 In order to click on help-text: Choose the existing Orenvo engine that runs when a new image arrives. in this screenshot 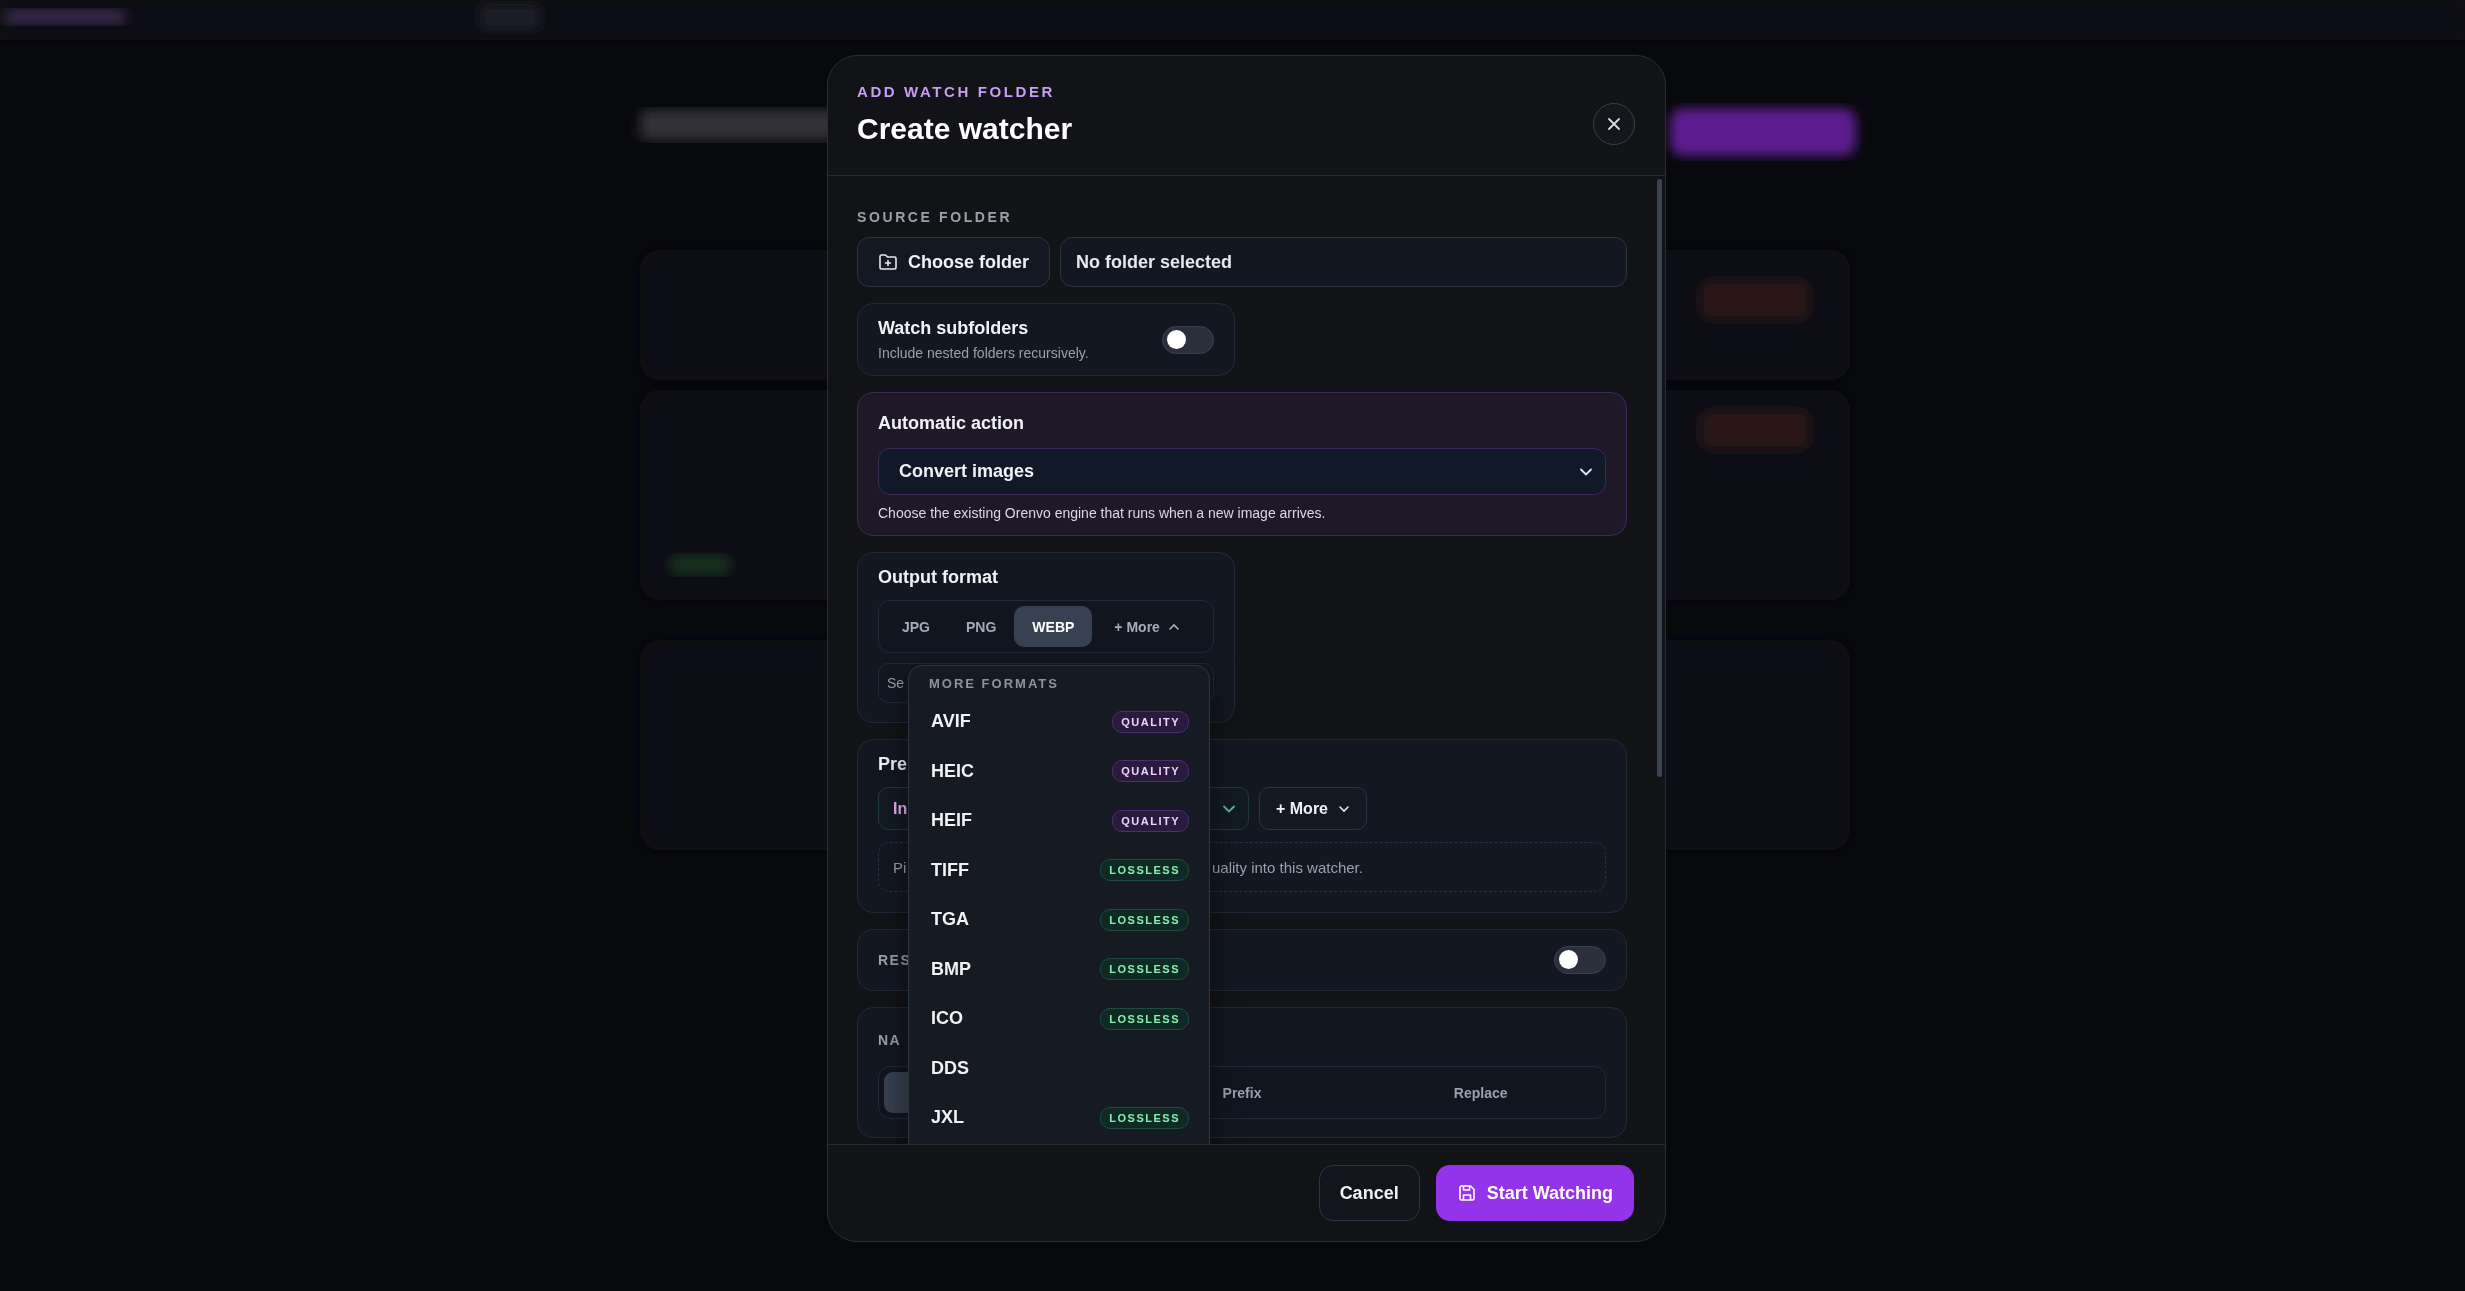, I will do `click(1102, 513)`.